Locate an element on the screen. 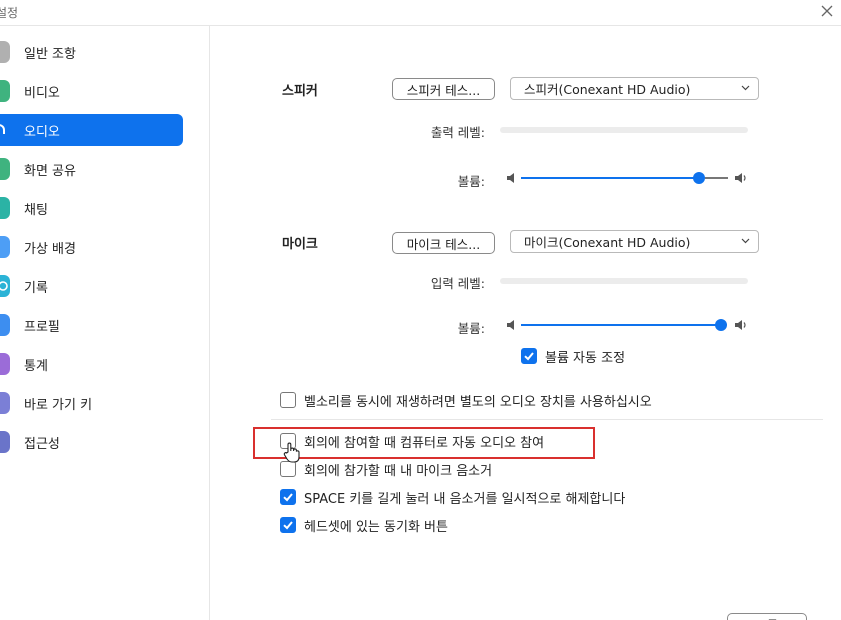 The width and height of the screenshot is (841, 620). sidebar-item-label: 프로필 is located at coordinates (42, 327).